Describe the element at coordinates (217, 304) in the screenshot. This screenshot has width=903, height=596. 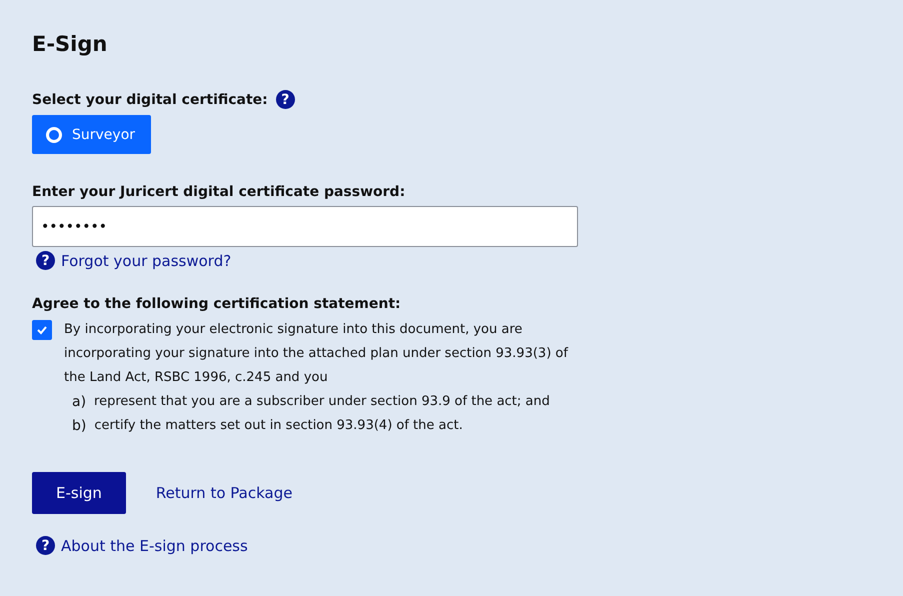
I see `statement-label: Agree to the following certification statement:` at that location.